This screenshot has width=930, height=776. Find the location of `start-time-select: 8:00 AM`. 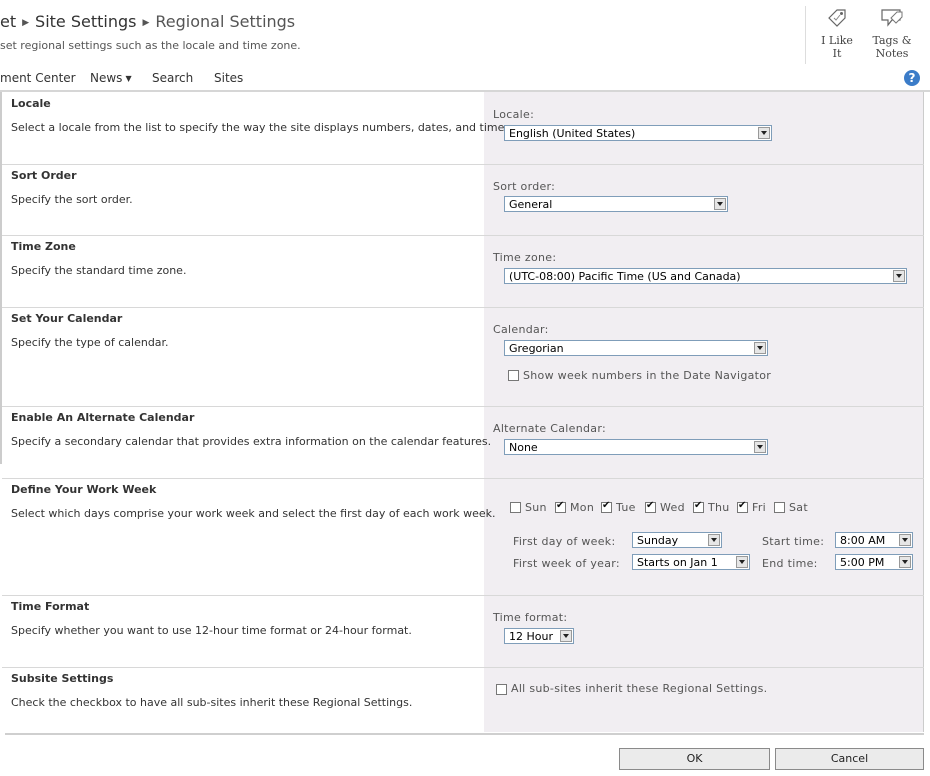

start-time-select: 8:00 AM is located at coordinates (874, 540).